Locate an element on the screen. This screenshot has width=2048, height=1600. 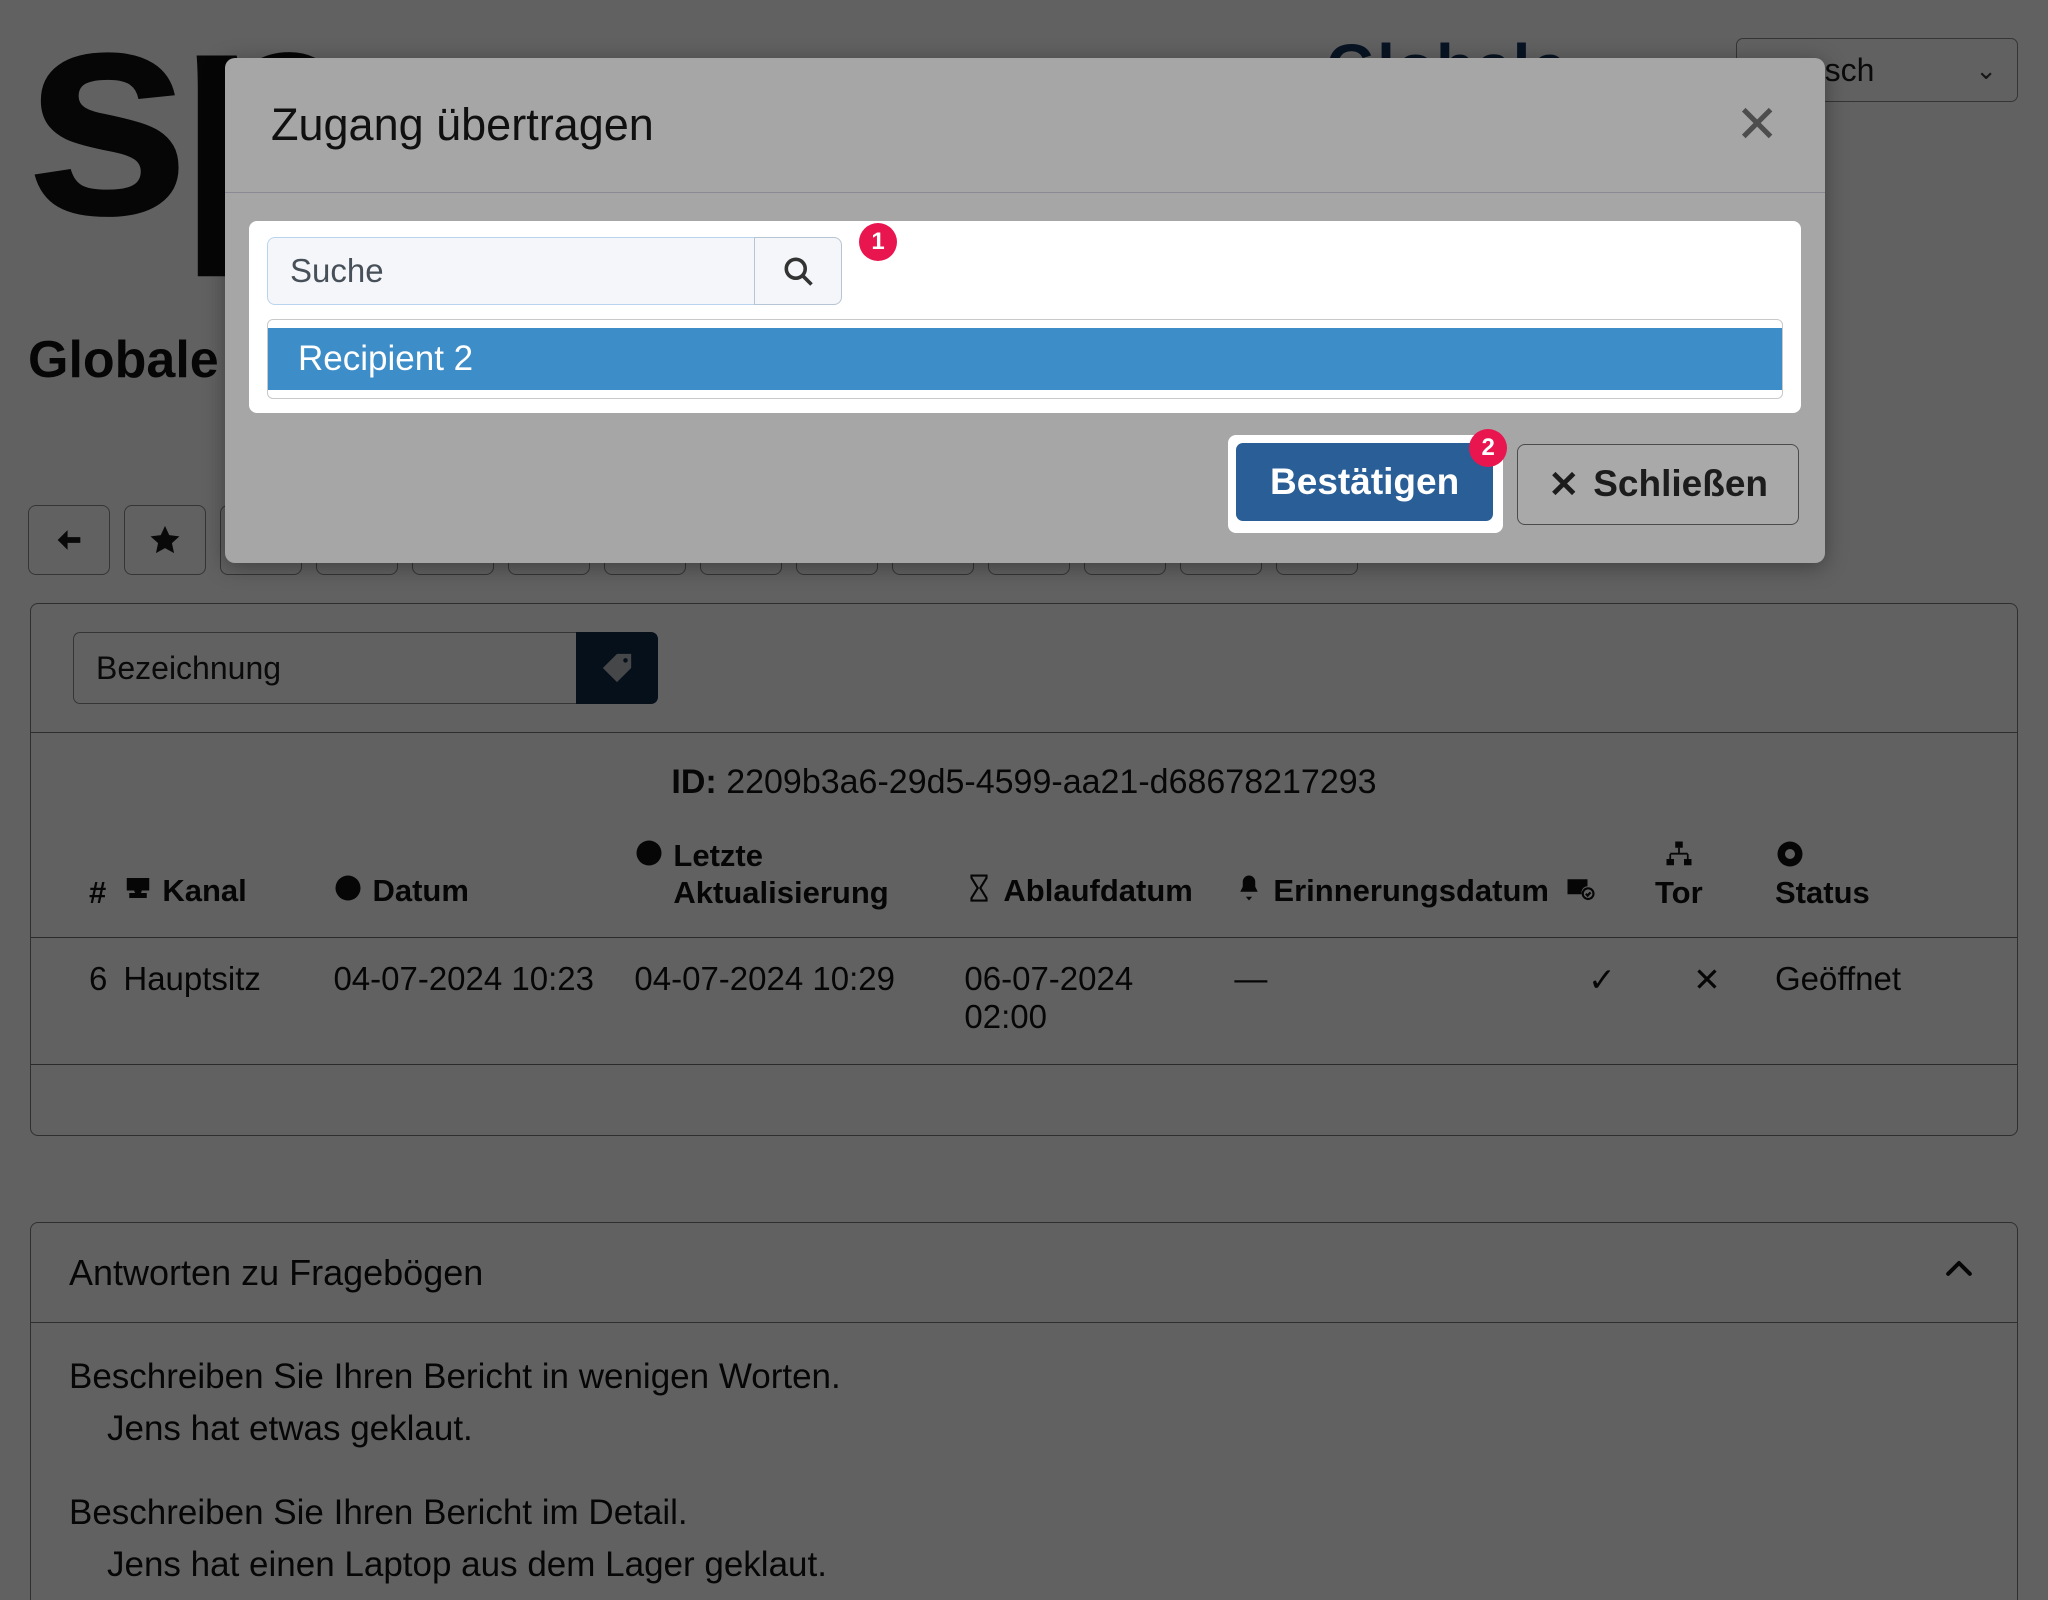
modal-footer: Bestätigen 2 ✕ Schließen is located at coordinates (1025, 488).